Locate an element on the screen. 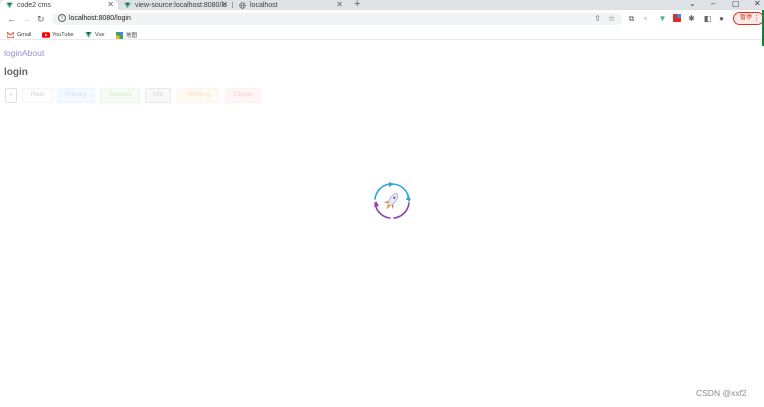  address-bar: i localhost:8080/login is located at coordinates (337, 19).